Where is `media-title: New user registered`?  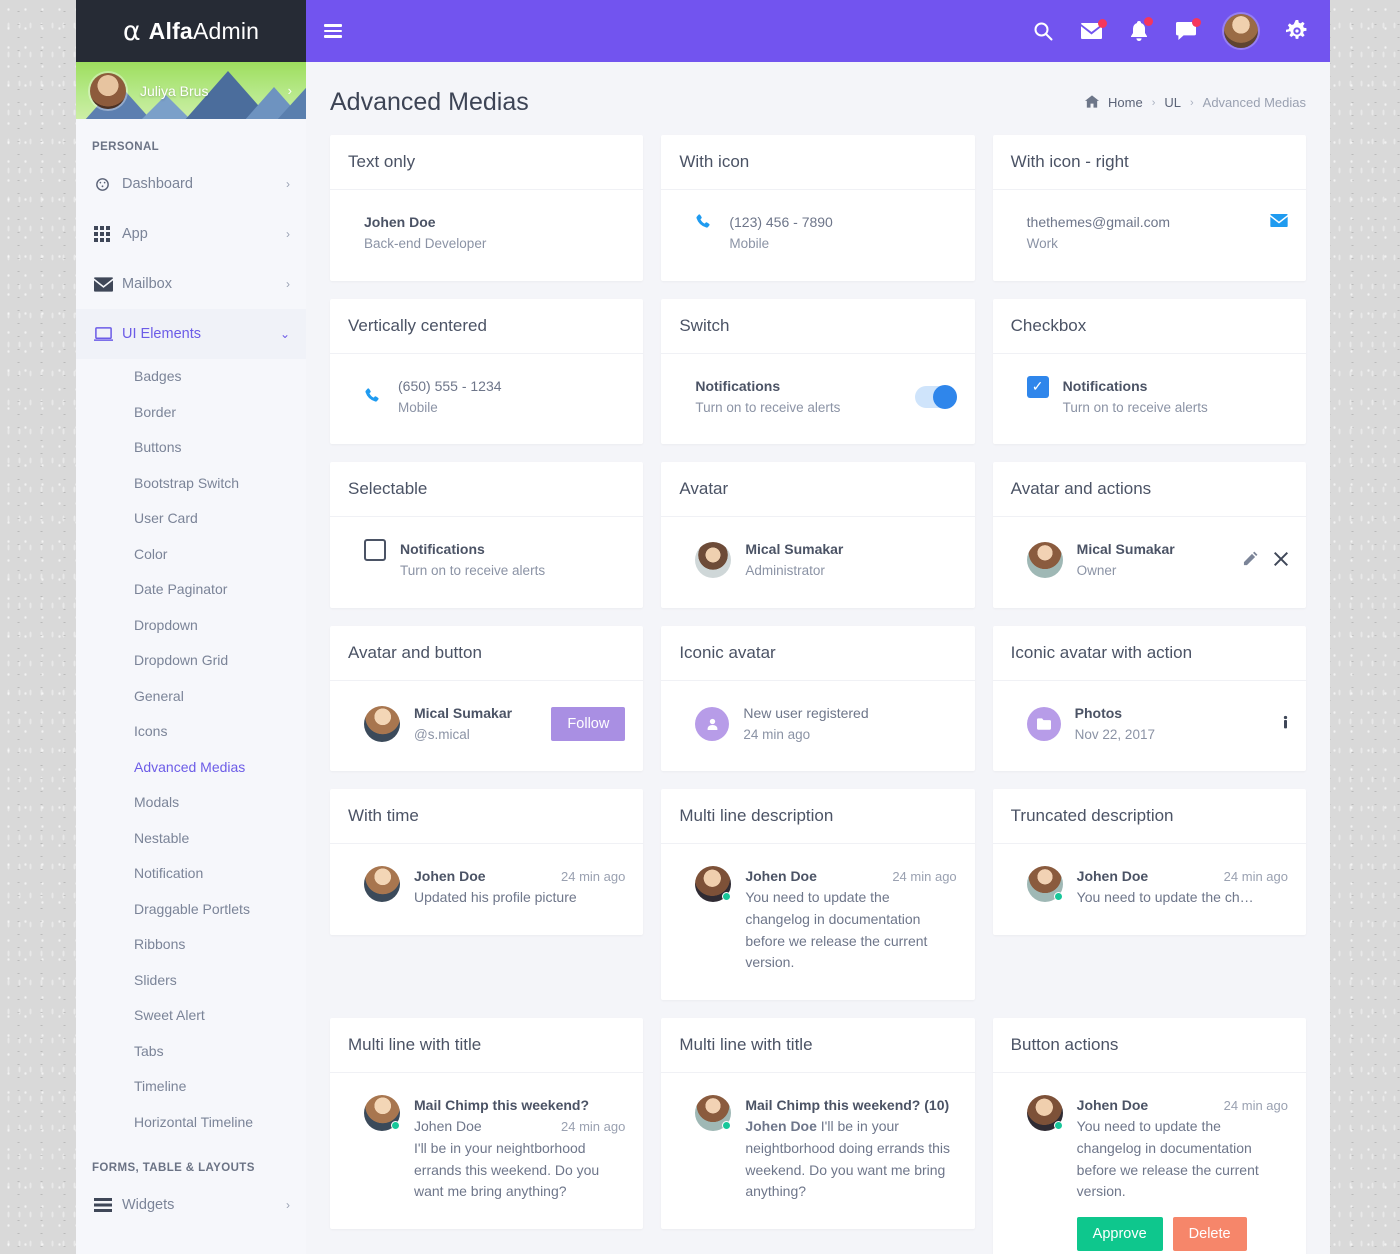
media-title: New user registered is located at coordinates (806, 712).